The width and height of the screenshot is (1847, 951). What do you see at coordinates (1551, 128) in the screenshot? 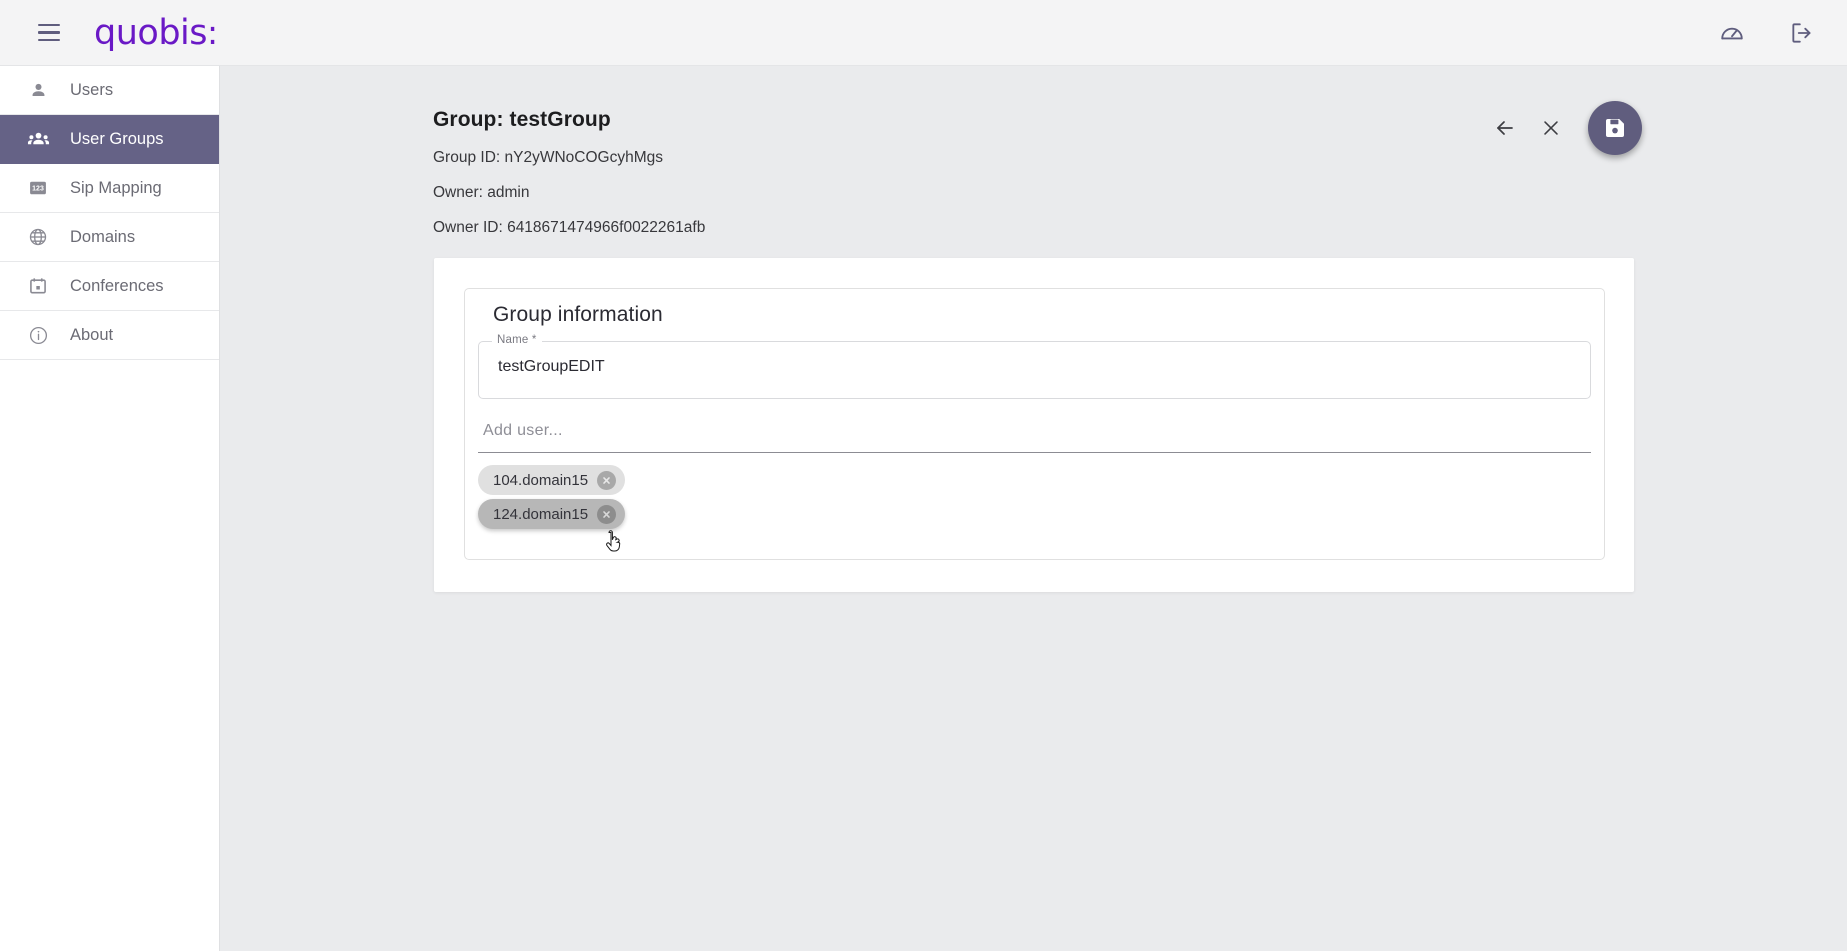
I see `close-icon` at bounding box center [1551, 128].